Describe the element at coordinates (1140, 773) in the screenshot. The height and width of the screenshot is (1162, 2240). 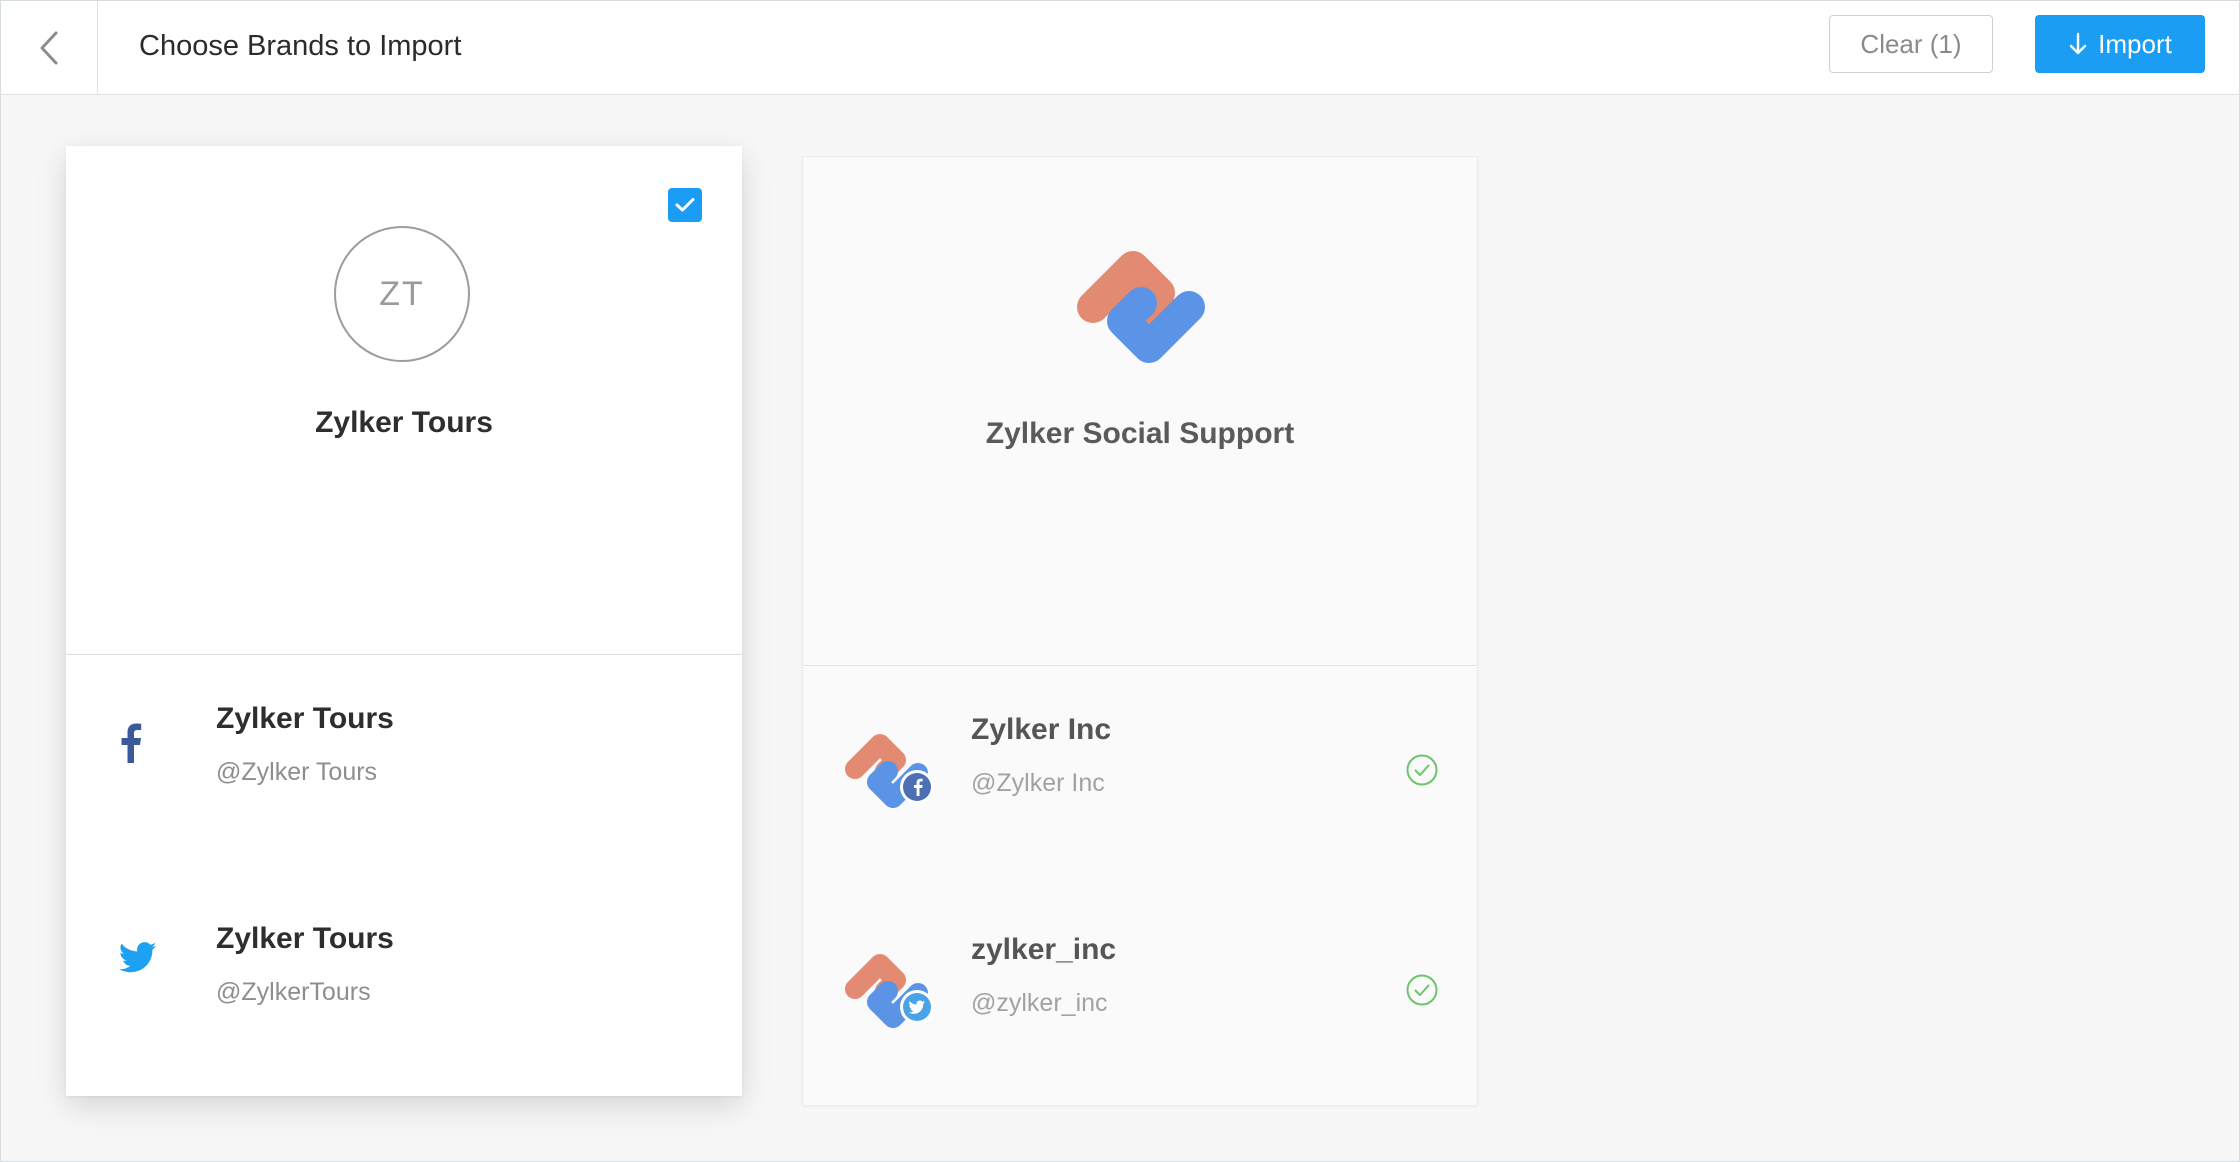
I see `account-row-facebook: Zylker Inc @Zylker Inc` at that location.